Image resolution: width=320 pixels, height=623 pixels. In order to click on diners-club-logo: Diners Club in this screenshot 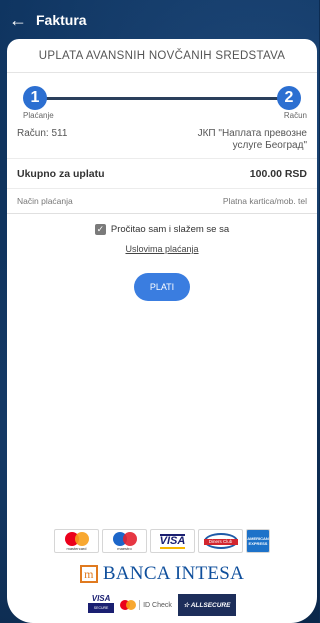, I will do `click(220, 541)`.